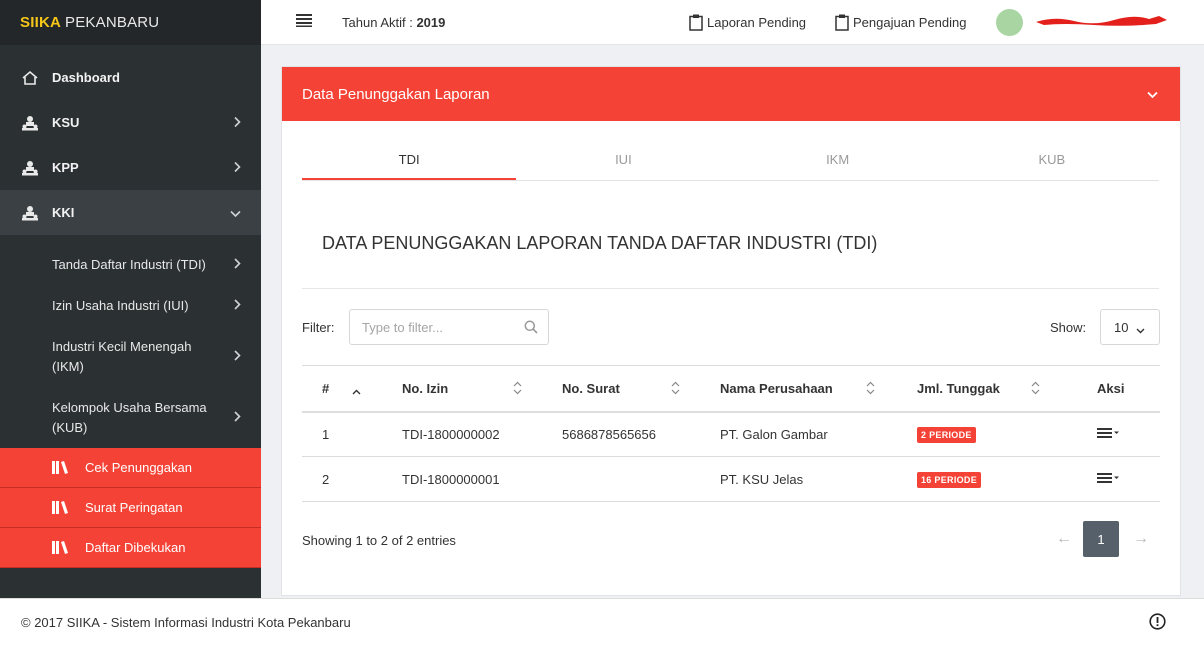  What do you see at coordinates (112, 22) in the screenshot?
I see `brand-part2: PEKANBARU` at bounding box center [112, 22].